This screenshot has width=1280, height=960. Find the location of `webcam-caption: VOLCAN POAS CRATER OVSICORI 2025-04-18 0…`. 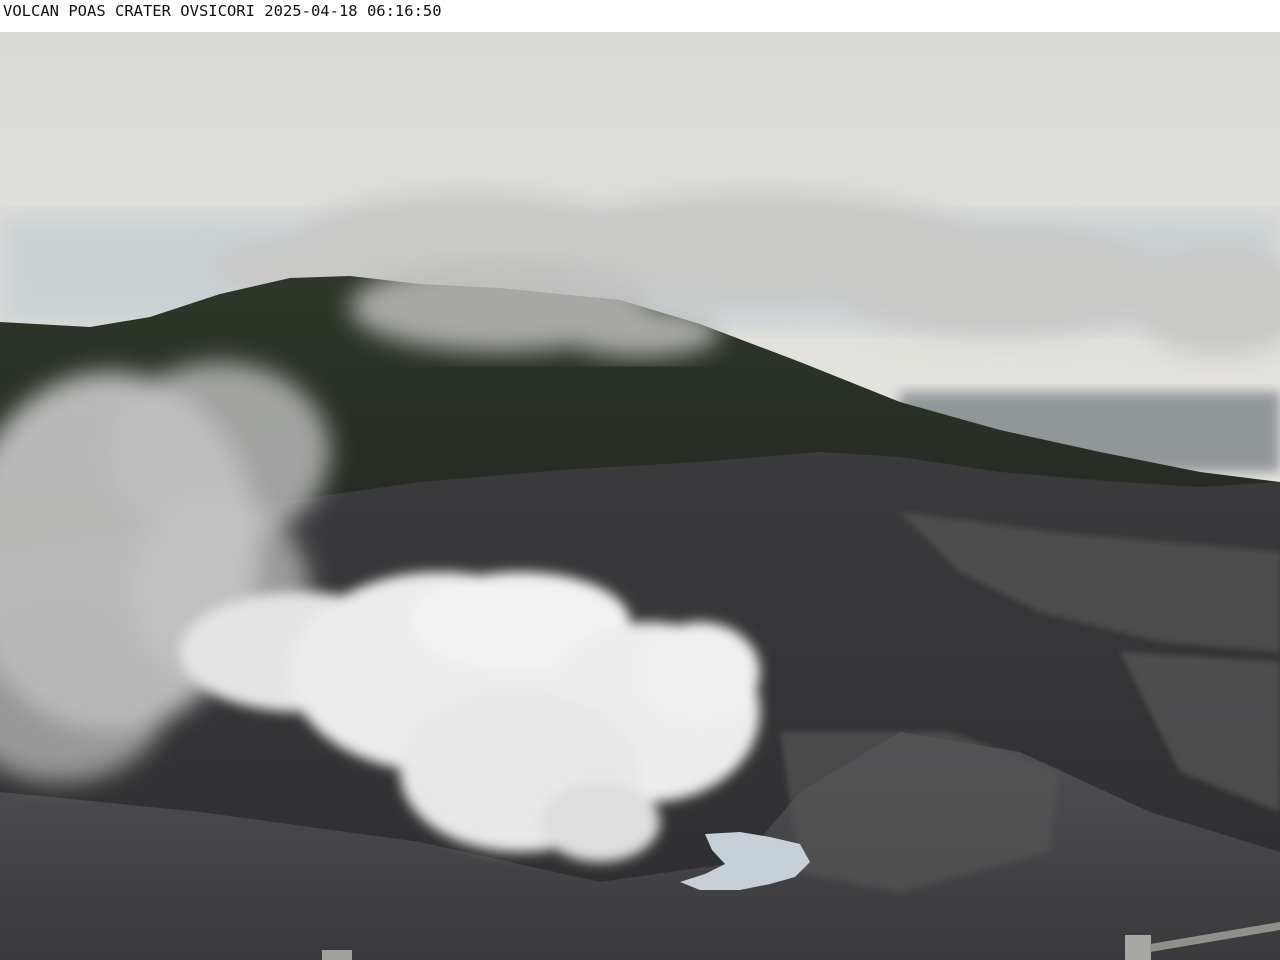

webcam-caption: VOLCAN POAS CRATER OVSICORI 2025-04-18 0… is located at coordinates (222, 11).